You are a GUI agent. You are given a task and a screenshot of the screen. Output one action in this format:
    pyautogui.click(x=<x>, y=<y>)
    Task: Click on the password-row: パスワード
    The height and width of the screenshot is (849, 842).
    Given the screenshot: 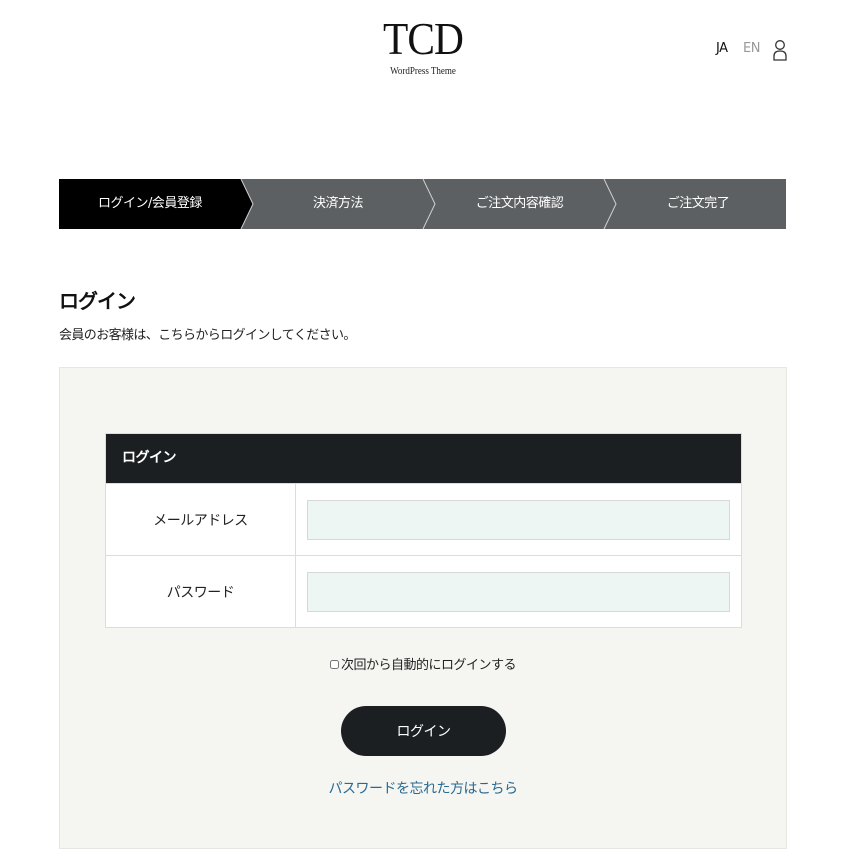 What is the action you would take?
    pyautogui.click(x=423, y=591)
    